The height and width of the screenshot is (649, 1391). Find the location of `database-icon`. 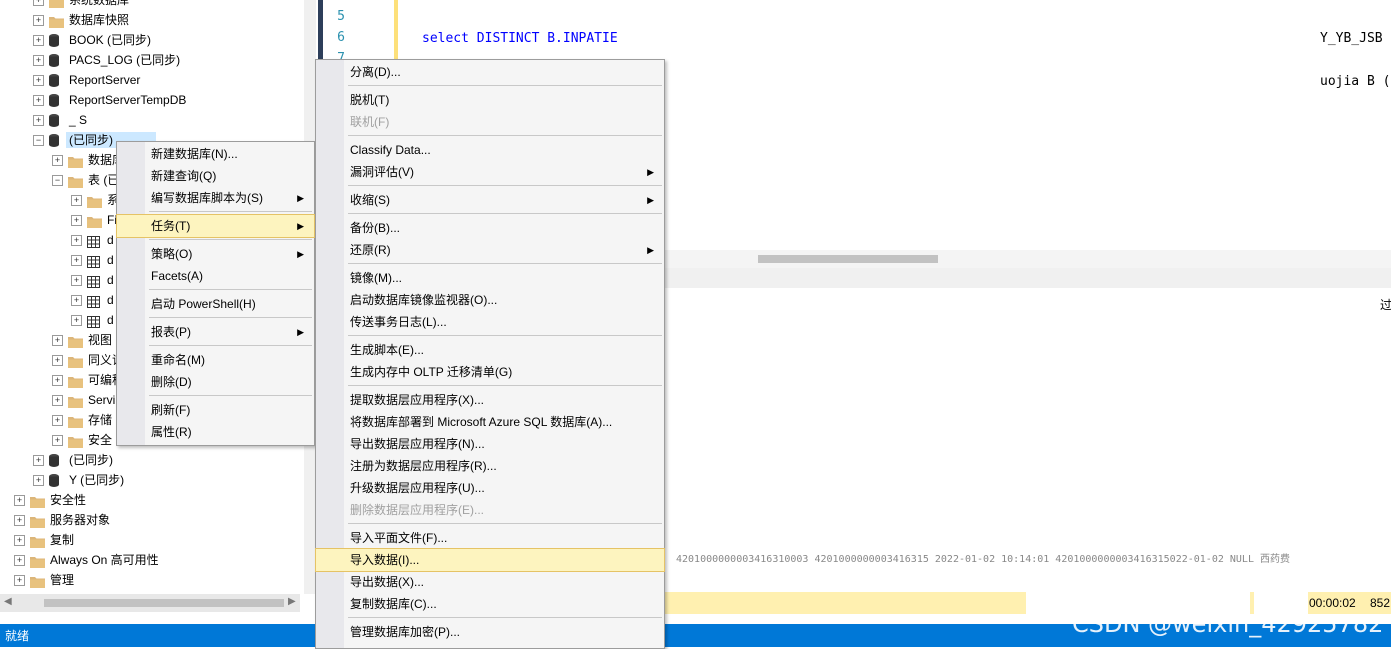

database-icon is located at coordinates (54, 40).